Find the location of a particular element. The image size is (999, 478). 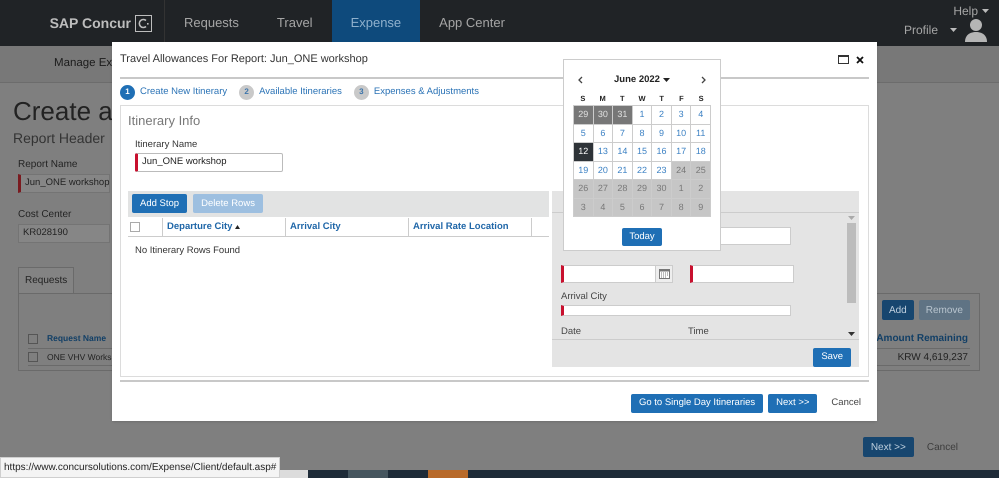

next-button: Next >> is located at coordinates (888, 447).